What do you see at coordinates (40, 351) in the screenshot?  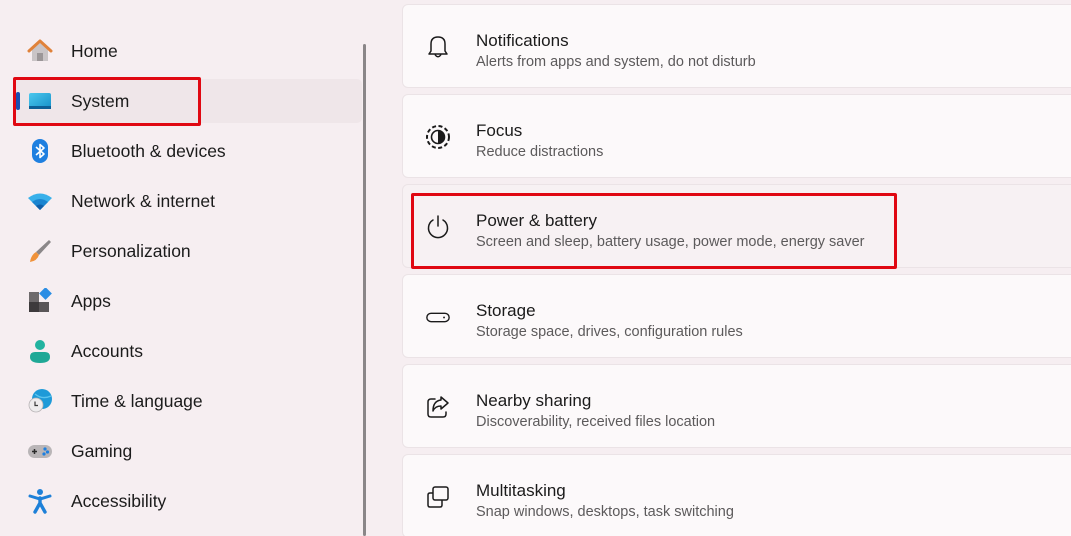 I see `person-icon` at bounding box center [40, 351].